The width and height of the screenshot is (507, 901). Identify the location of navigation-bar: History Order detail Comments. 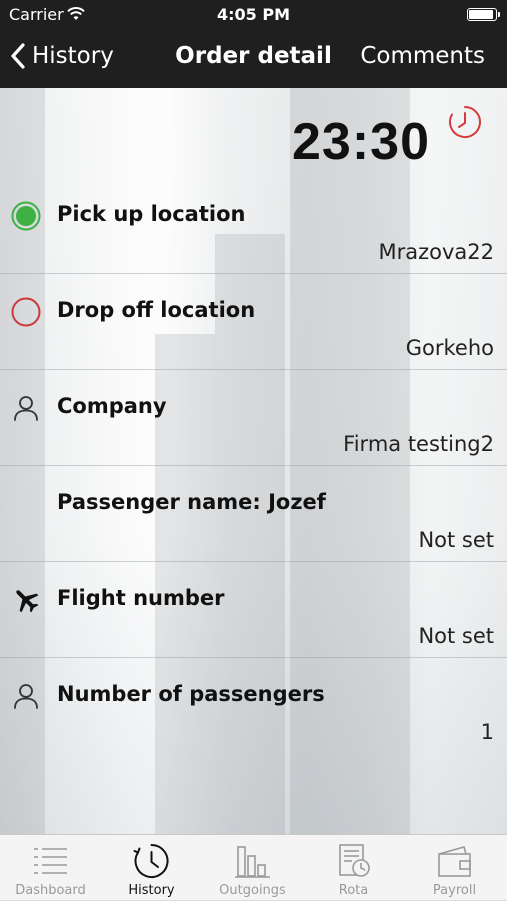
(253, 59).